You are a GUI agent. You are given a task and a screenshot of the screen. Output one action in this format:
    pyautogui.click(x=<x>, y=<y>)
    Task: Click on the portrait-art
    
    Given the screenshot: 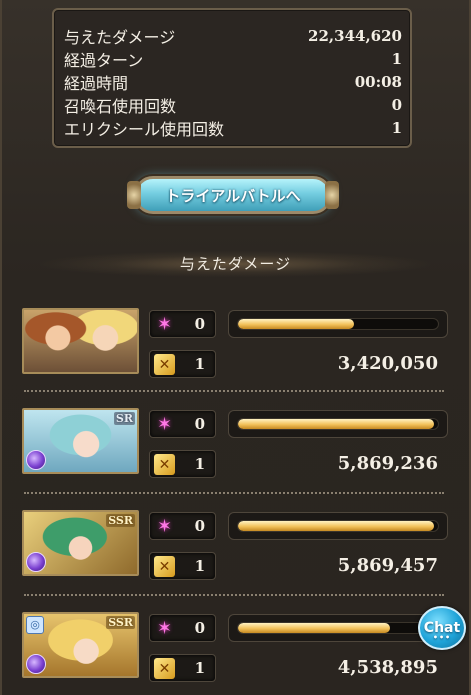 What is the action you would take?
    pyautogui.click(x=80, y=341)
    